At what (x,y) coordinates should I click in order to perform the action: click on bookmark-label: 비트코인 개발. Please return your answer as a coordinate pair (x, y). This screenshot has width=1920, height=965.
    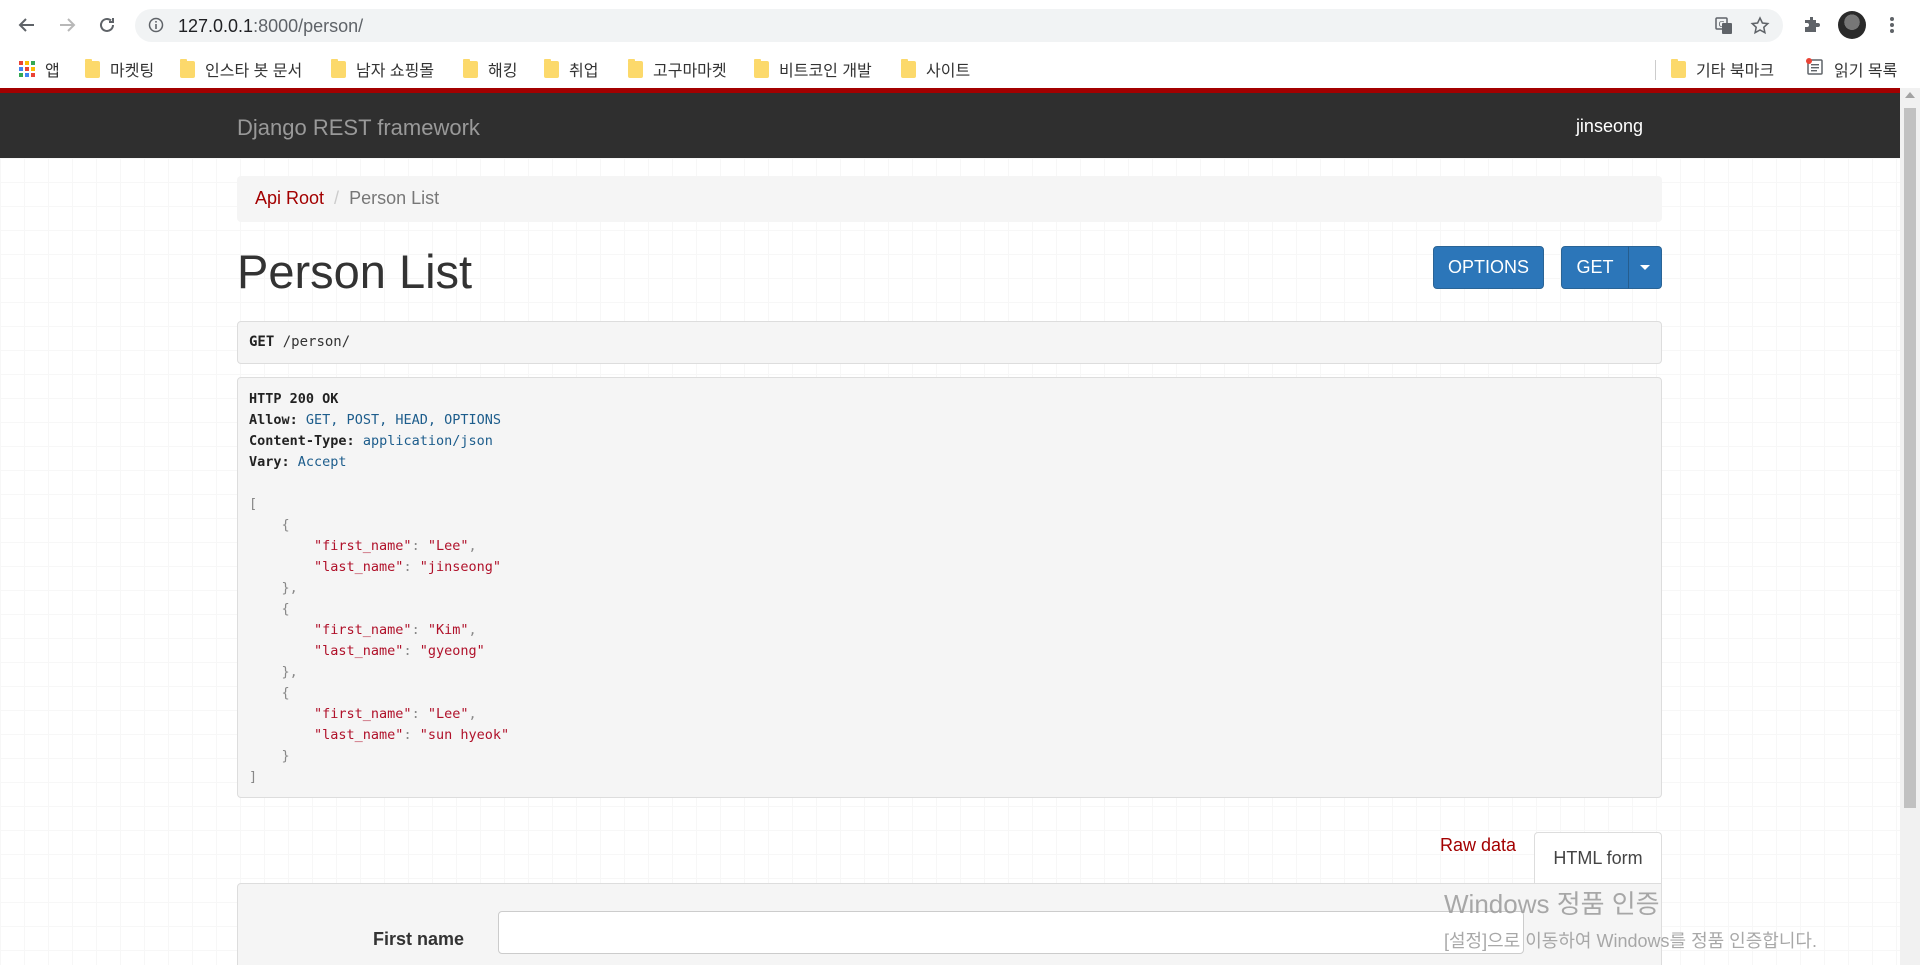
    Looking at the image, I should click on (825, 71).